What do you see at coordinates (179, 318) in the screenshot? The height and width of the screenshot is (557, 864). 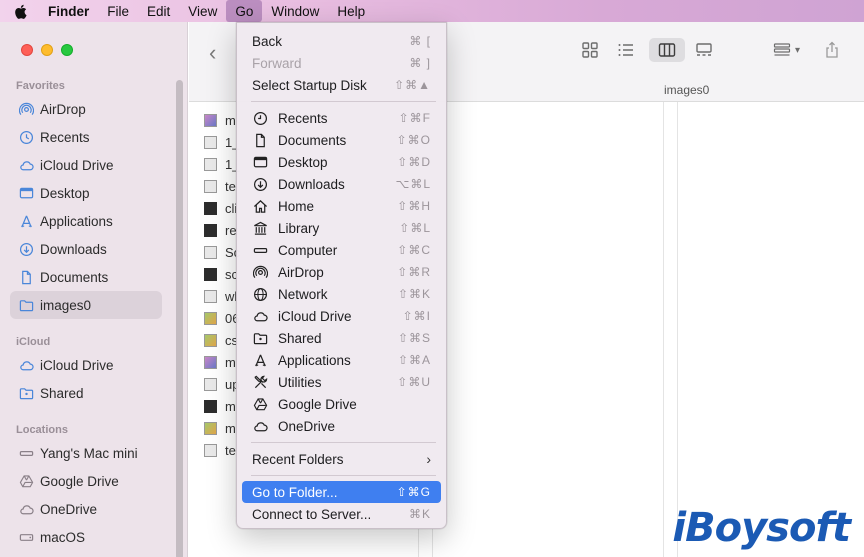 I see `sidebar-scrollbar` at bounding box center [179, 318].